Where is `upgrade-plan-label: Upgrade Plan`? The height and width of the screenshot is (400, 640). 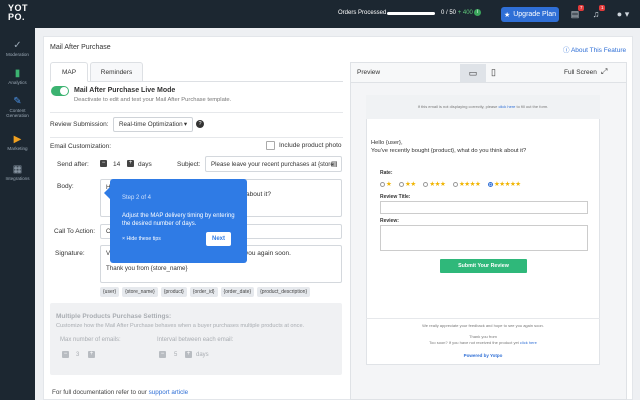 upgrade-plan-label: Upgrade Plan is located at coordinates (535, 14).